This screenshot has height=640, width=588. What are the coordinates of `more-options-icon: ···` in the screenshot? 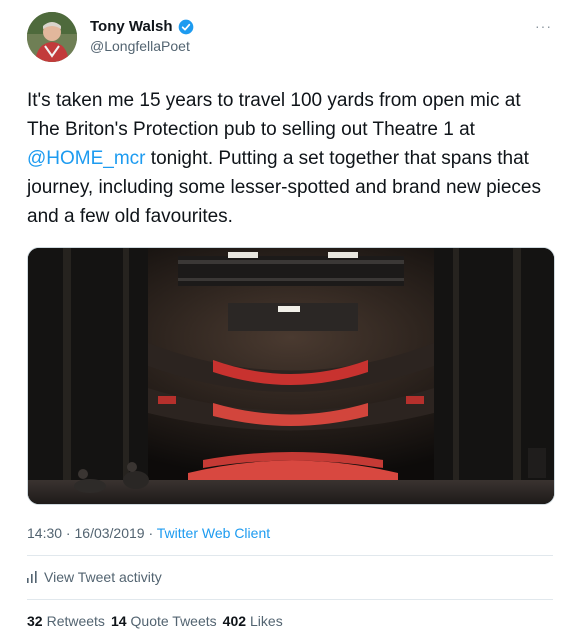 It's located at (543, 26).